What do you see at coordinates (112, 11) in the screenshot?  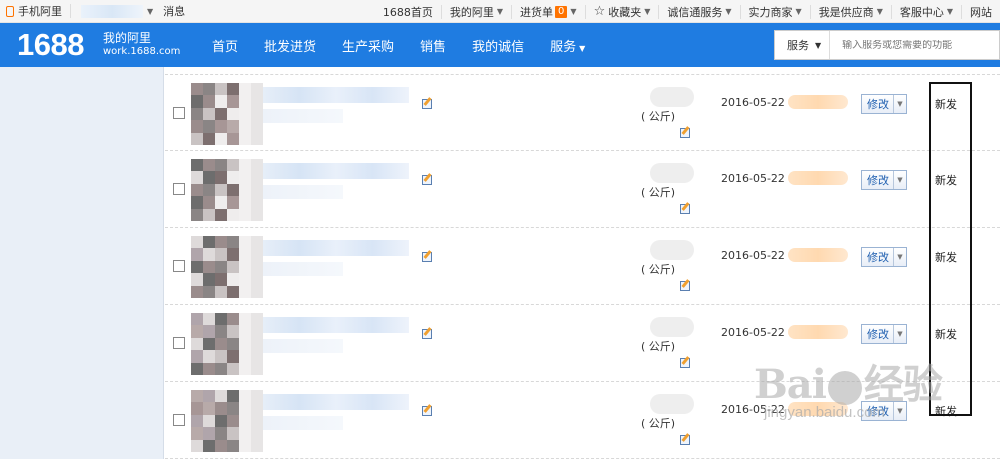 I see `username-blurred` at bounding box center [112, 11].